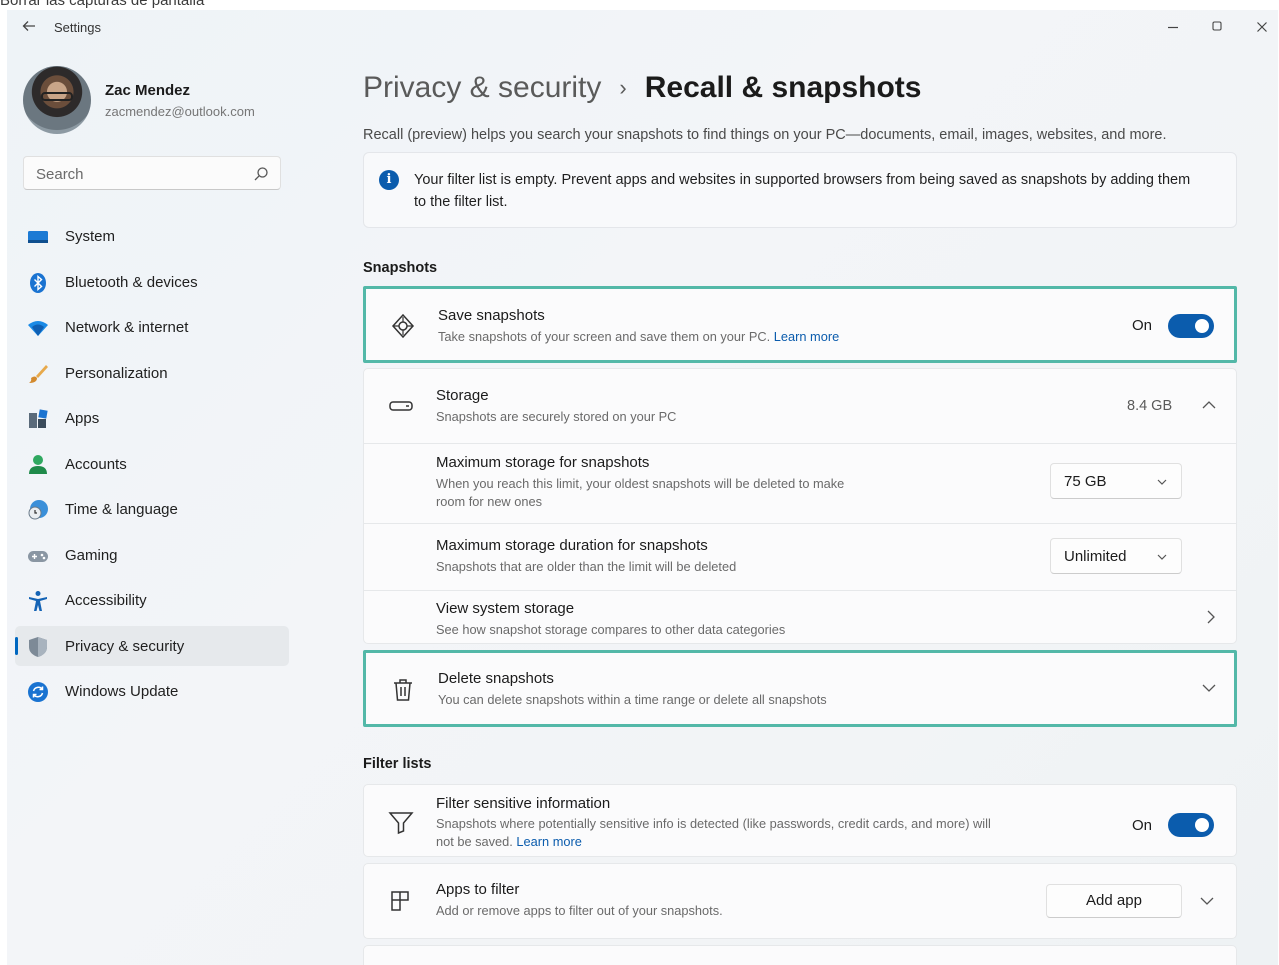 The height and width of the screenshot is (965, 1279). Describe the element at coordinates (152, 600) in the screenshot. I see `sidebar-item-accessibility: Accessibility` at that location.